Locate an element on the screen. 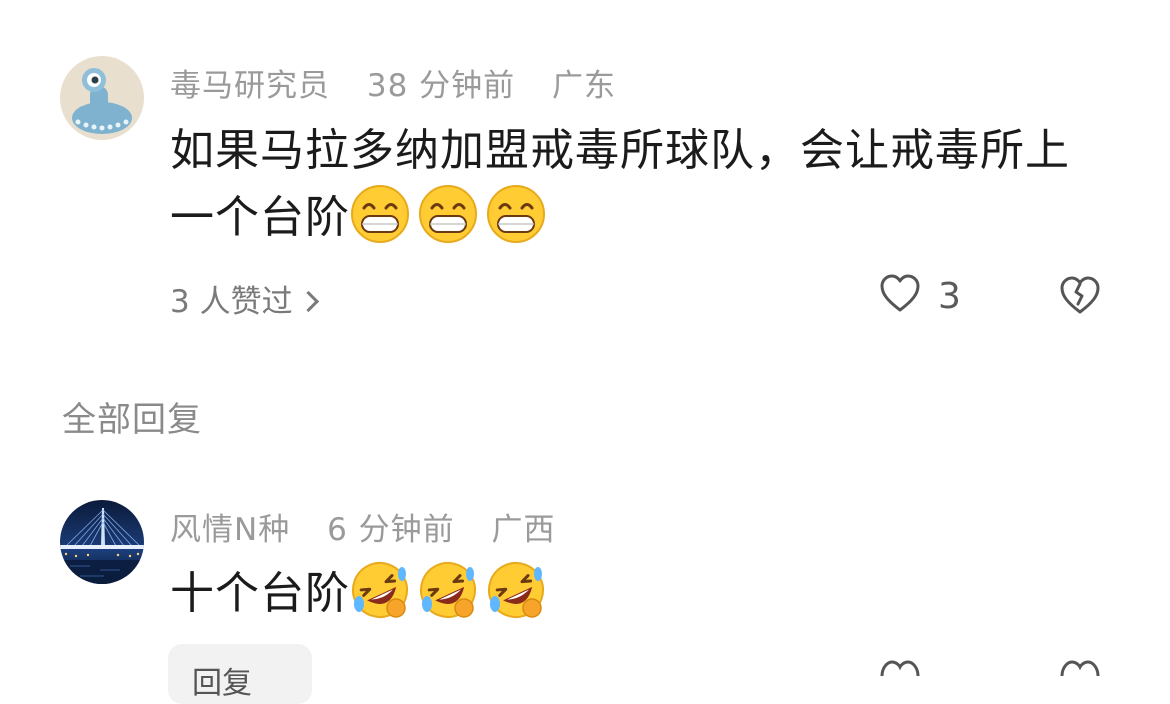 The width and height of the screenshot is (1170, 704). chevron-right-icon is located at coordinates (308, 301).